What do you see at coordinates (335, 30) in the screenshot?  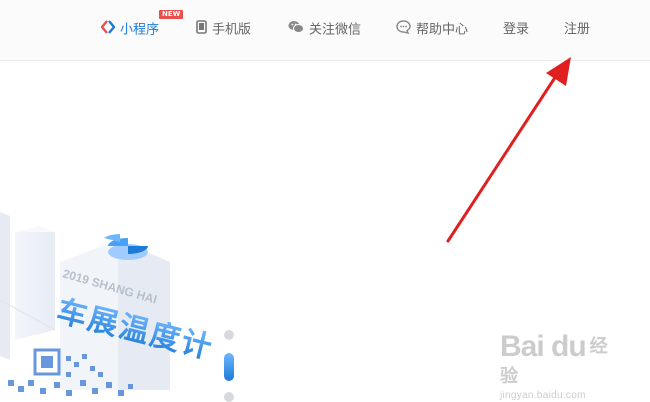 I see `nav-follow-wechat-label: 关注微信` at bounding box center [335, 30].